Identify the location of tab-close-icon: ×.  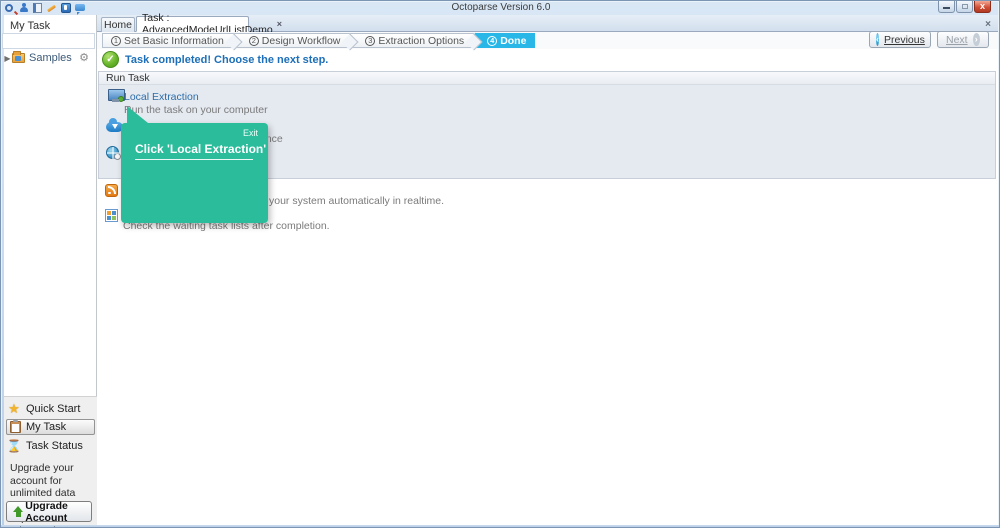
(279, 24).